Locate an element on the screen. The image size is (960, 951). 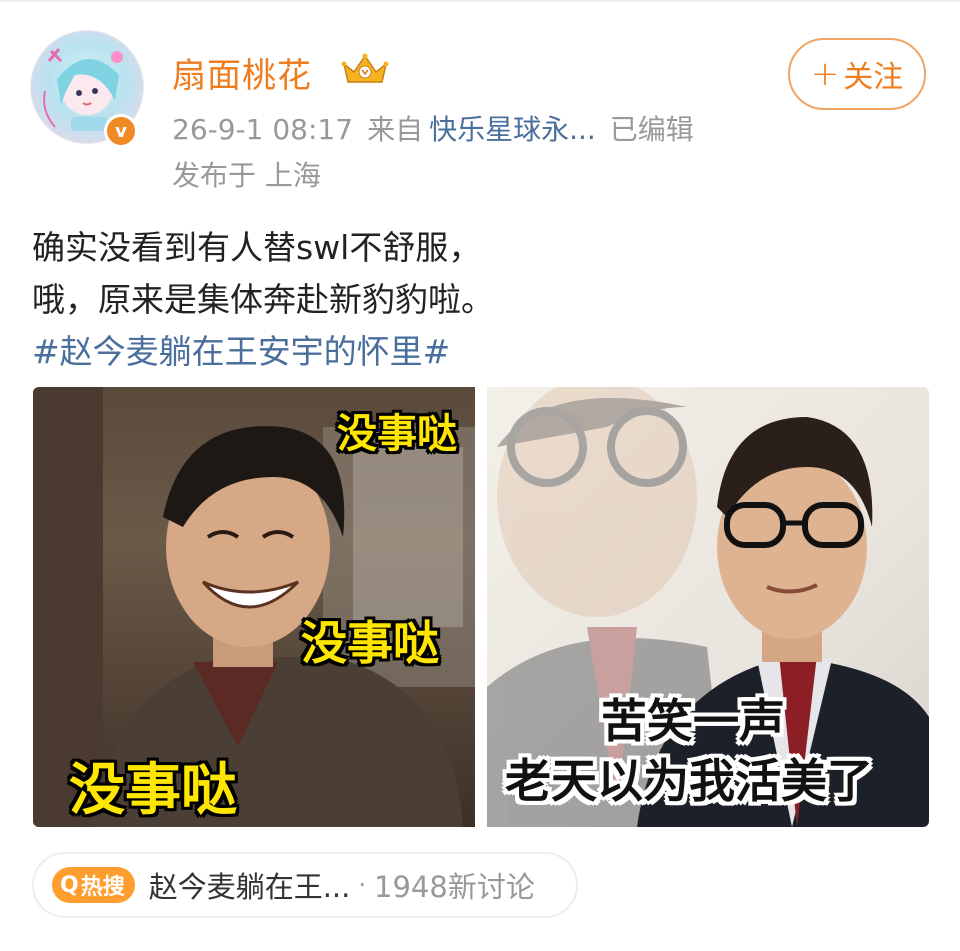
source-prefix: 来自 is located at coordinates (395, 129).